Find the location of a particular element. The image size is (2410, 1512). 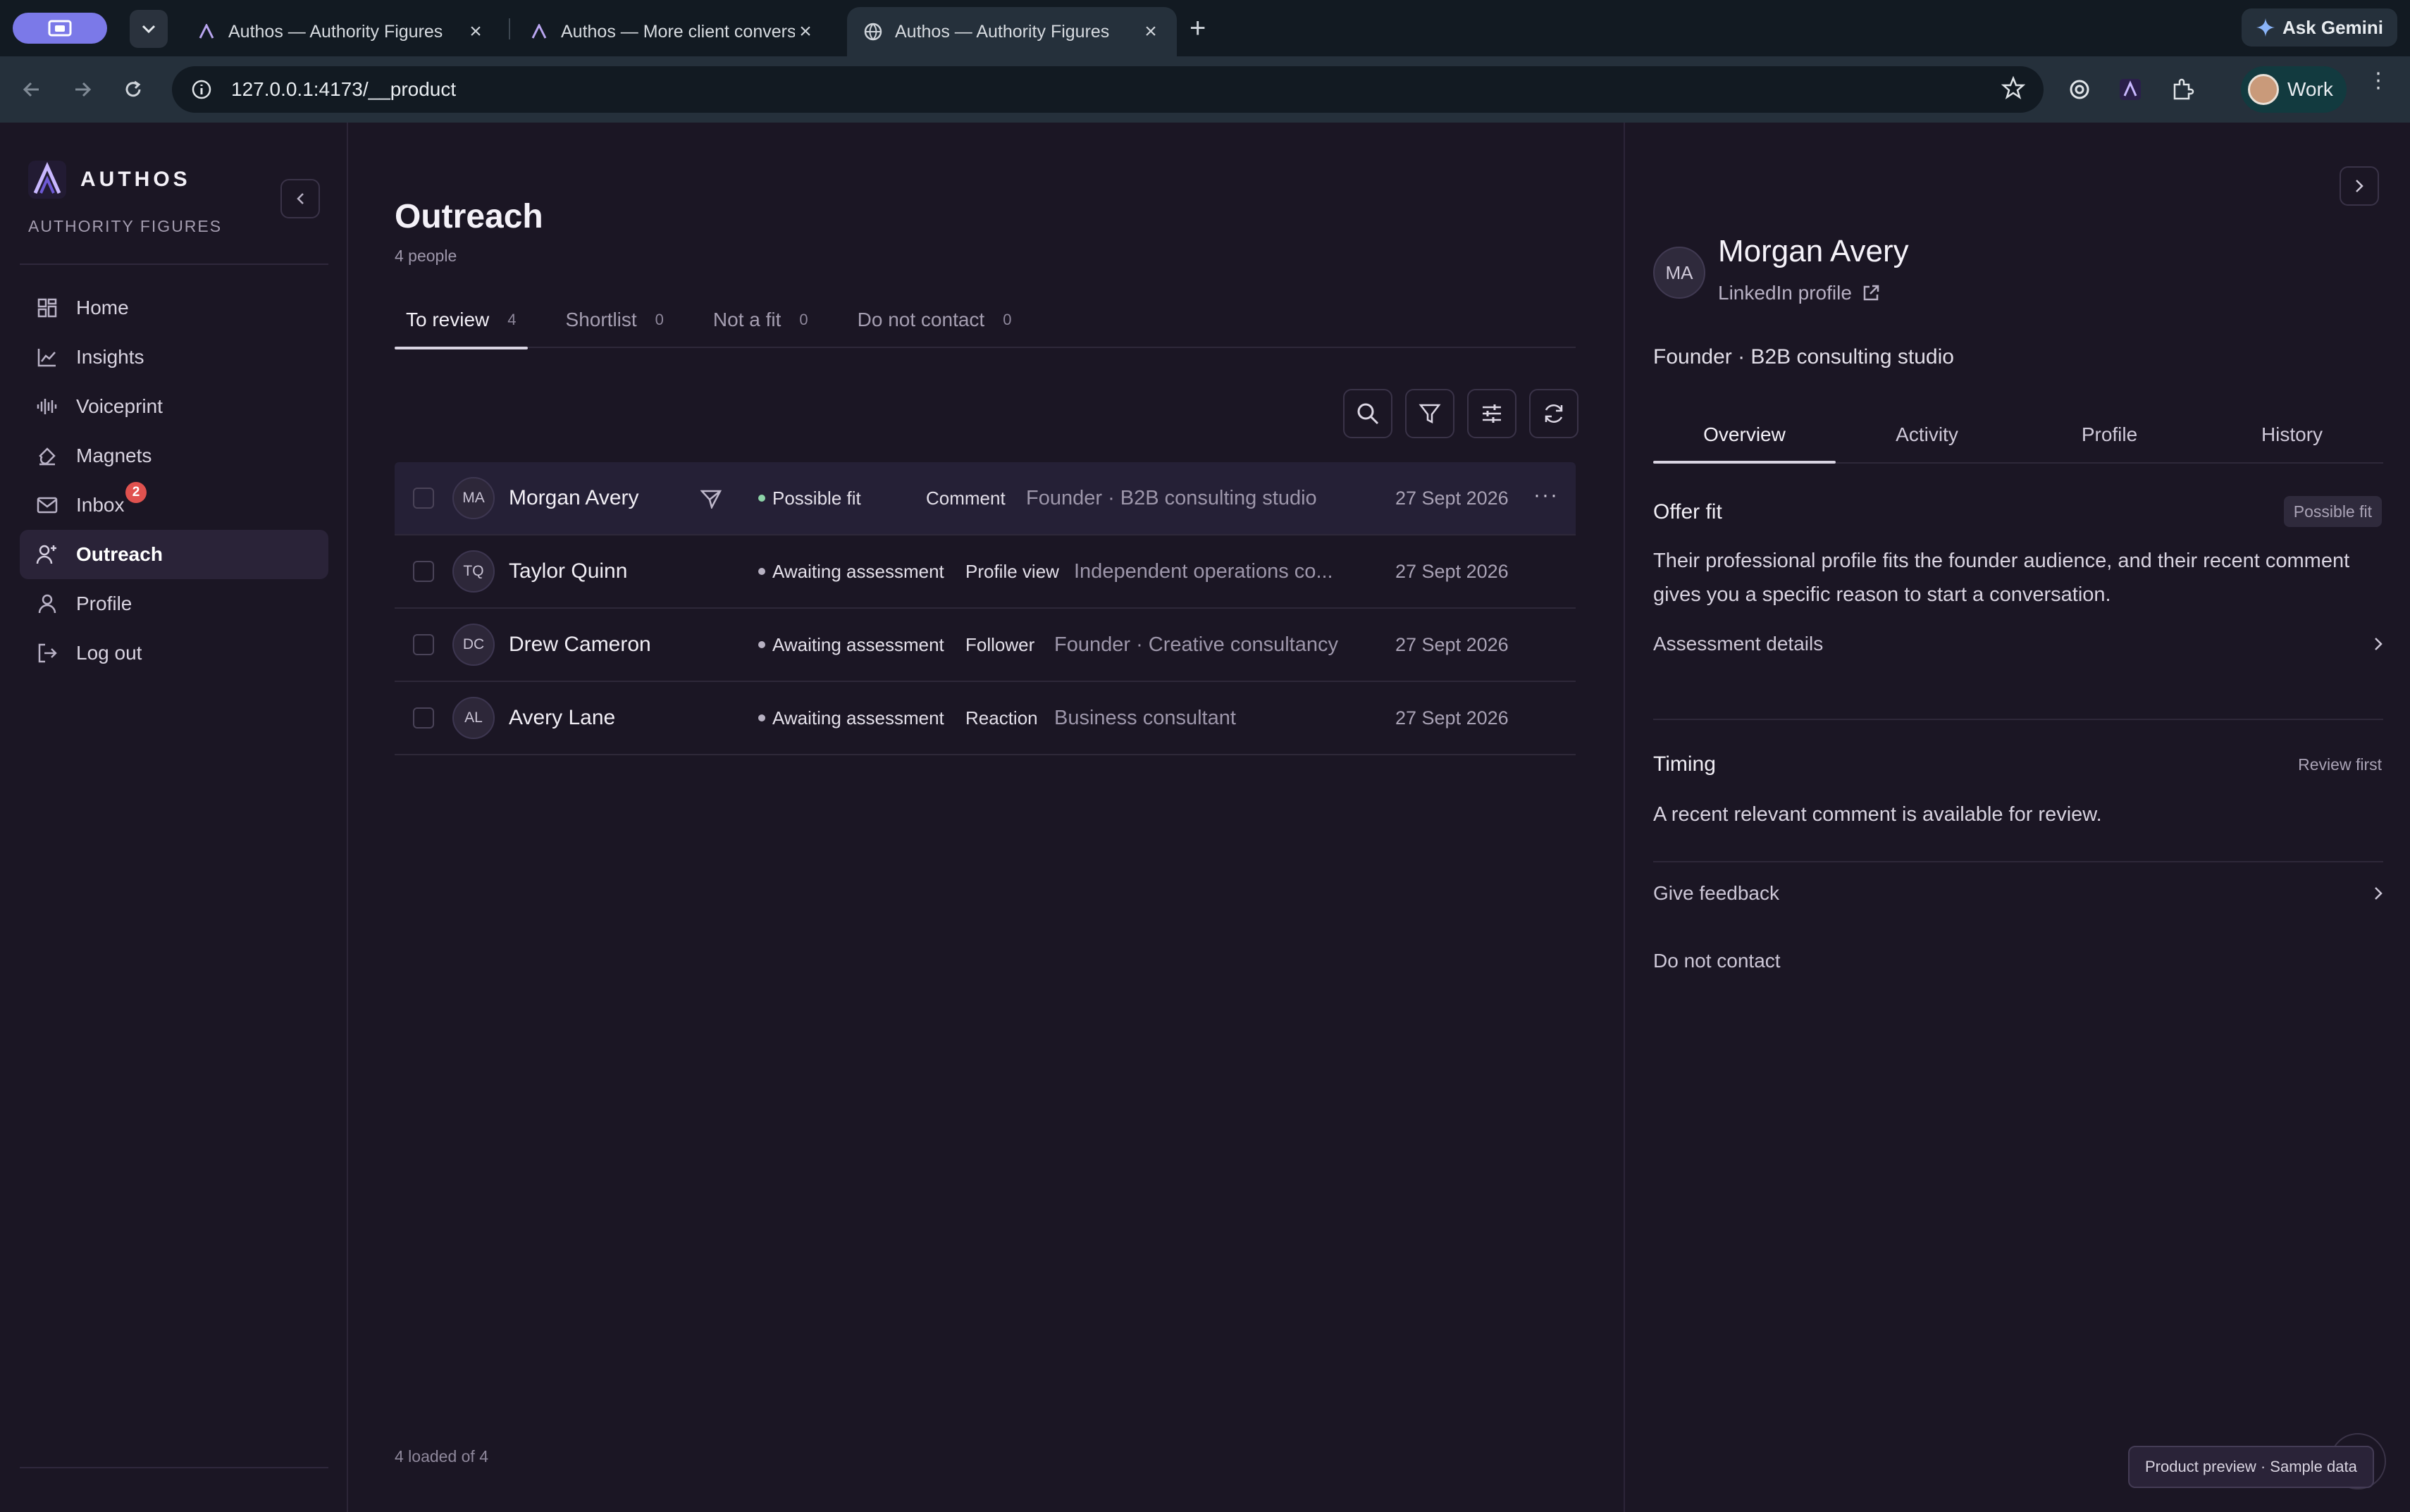

tab-label: To review is located at coordinates (448, 319).